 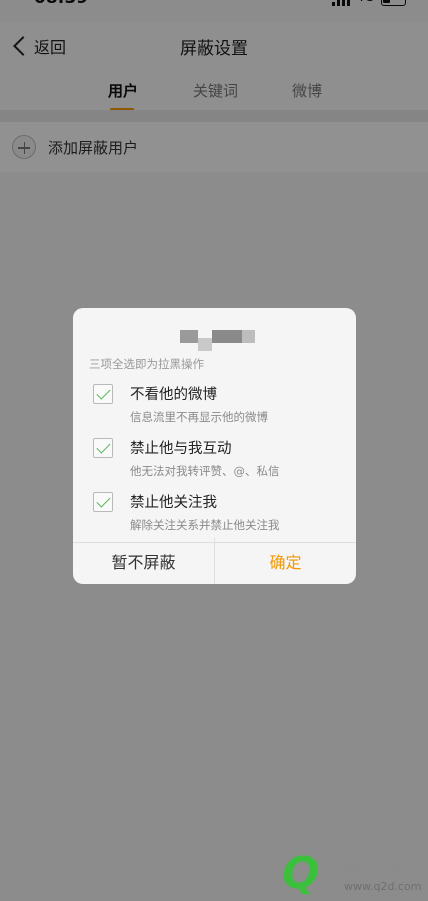 What do you see at coordinates (383, 886) in the screenshot?
I see `watermark-url: www.q2d.com` at bounding box center [383, 886].